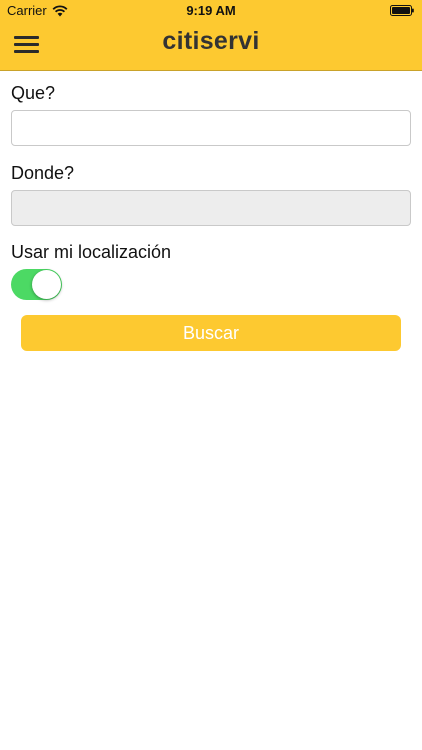  I want to click on use-location-label: Usar mi localización, so click(91, 252).